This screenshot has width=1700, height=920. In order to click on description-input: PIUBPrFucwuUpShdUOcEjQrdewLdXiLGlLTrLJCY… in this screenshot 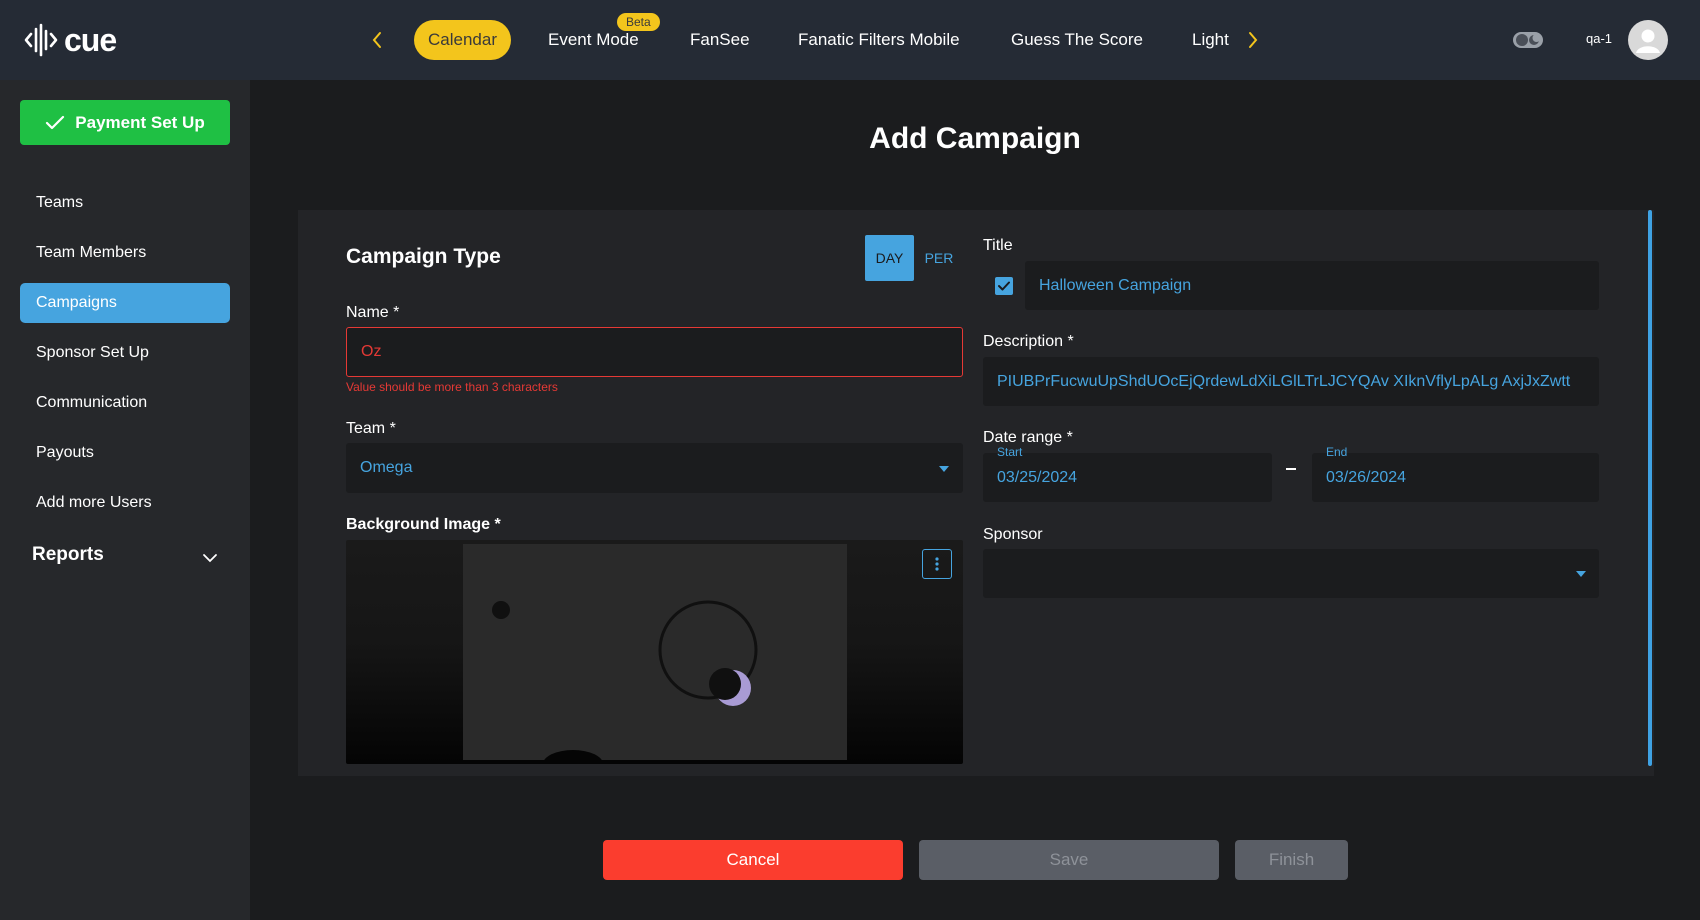, I will do `click(1291, 381)`.